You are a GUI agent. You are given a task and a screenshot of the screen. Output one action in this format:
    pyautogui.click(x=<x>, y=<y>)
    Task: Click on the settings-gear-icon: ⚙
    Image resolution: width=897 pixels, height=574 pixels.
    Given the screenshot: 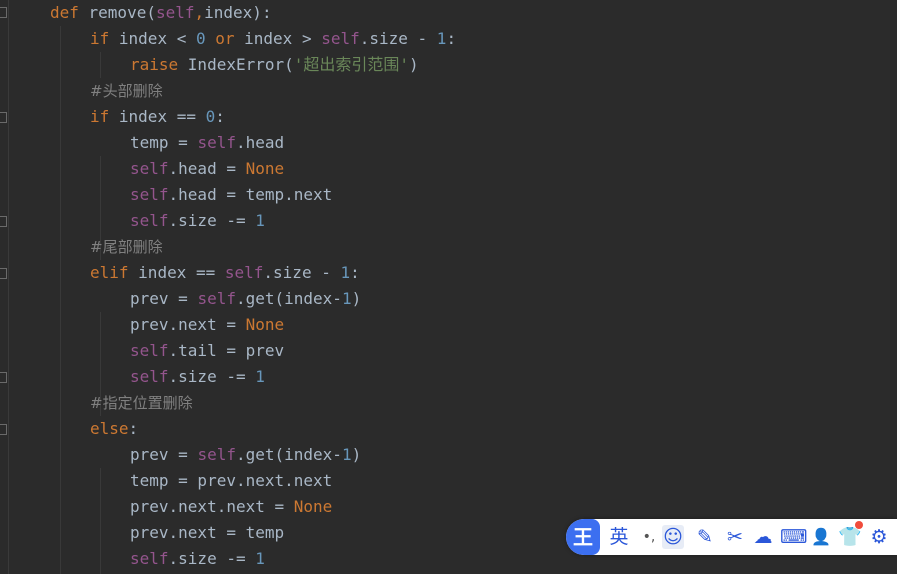 What is the action you would take?
    pyautogui.click(x=879, y=537)
    